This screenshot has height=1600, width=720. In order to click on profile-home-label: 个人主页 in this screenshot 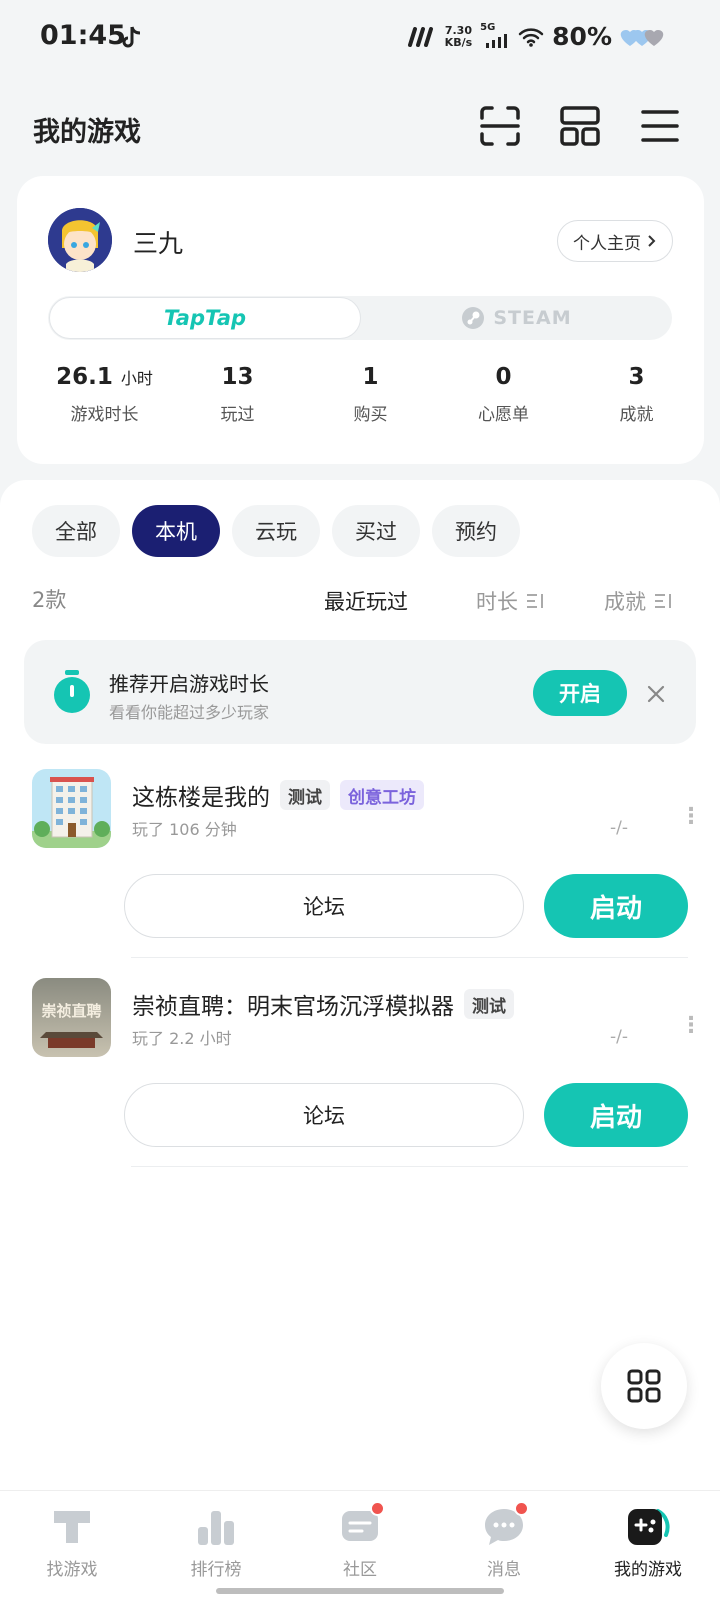, I will do `click(607, 243)`.